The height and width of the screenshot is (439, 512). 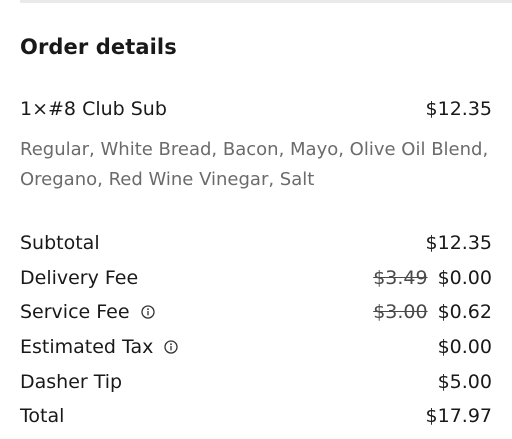 What do you see at coordinates (464, 347) in the screenshot?
I see `estimated-tax-value: $0.00` at bounding box center [464, 347].